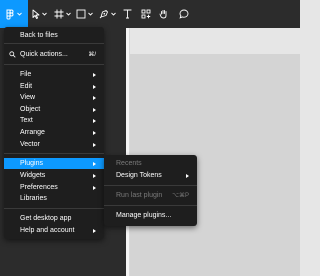 The height and width of the screenshot is (276, 320). What do you see at coordinates (81, 14) in the screenshot?
I see `rectangle-icon` at bounding box center [81, 14].